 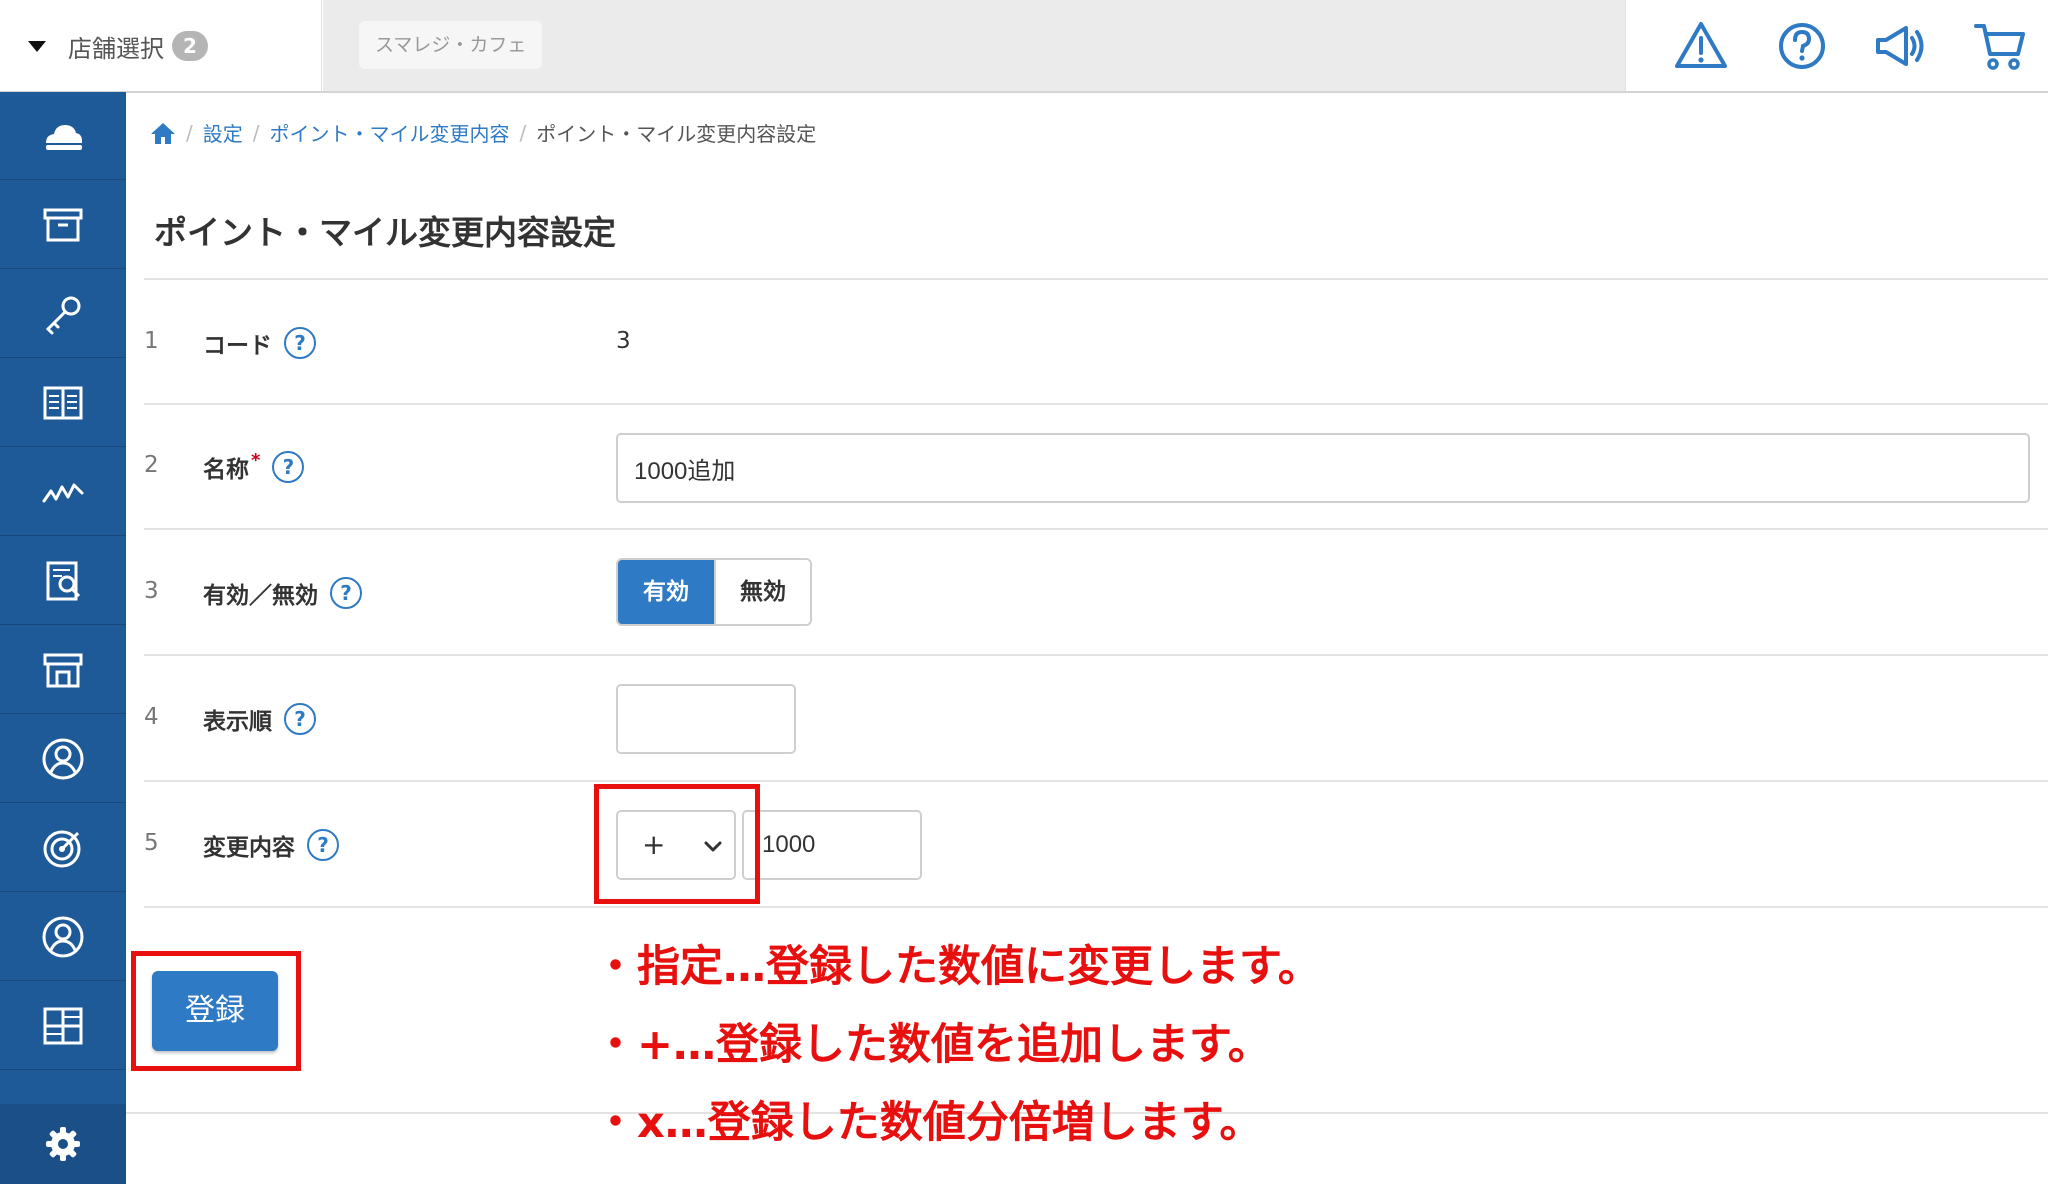 I want to click on annotation-highlight-submit, so click(x=216, y=1011).